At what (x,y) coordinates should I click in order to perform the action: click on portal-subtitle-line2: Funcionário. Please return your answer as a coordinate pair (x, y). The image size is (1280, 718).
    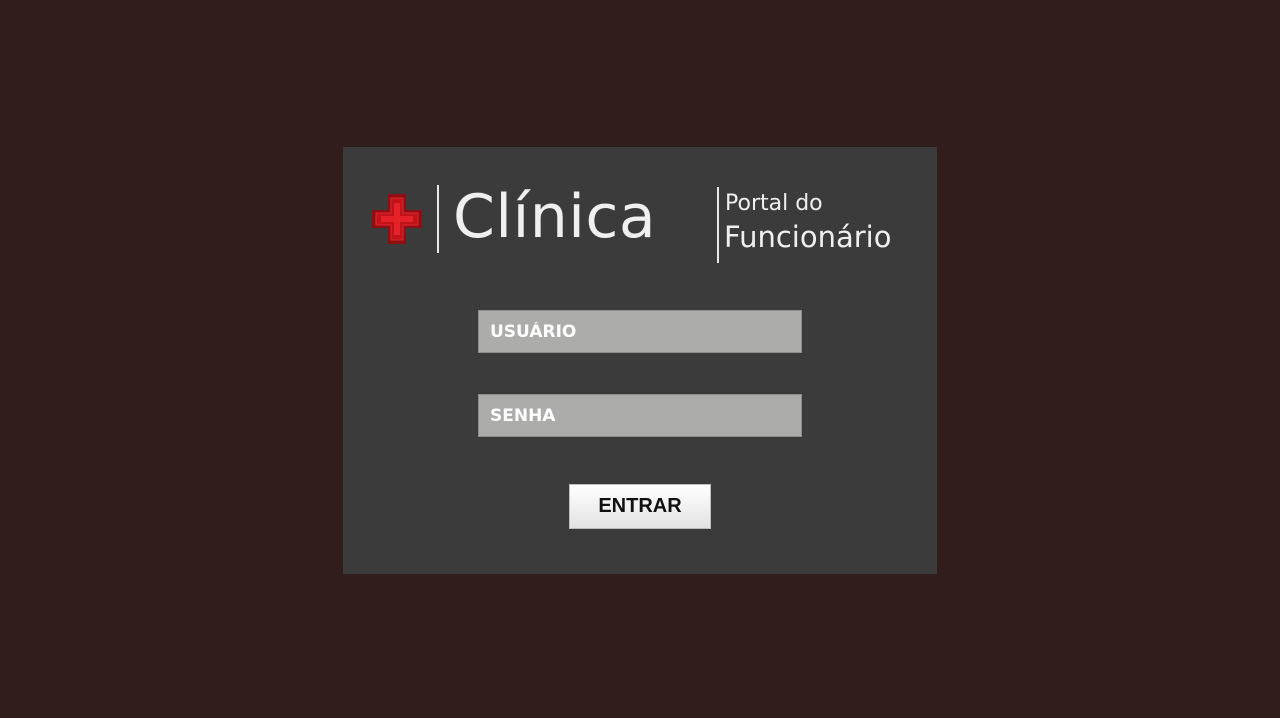
    Looking at the image, I should click on (808, 237).